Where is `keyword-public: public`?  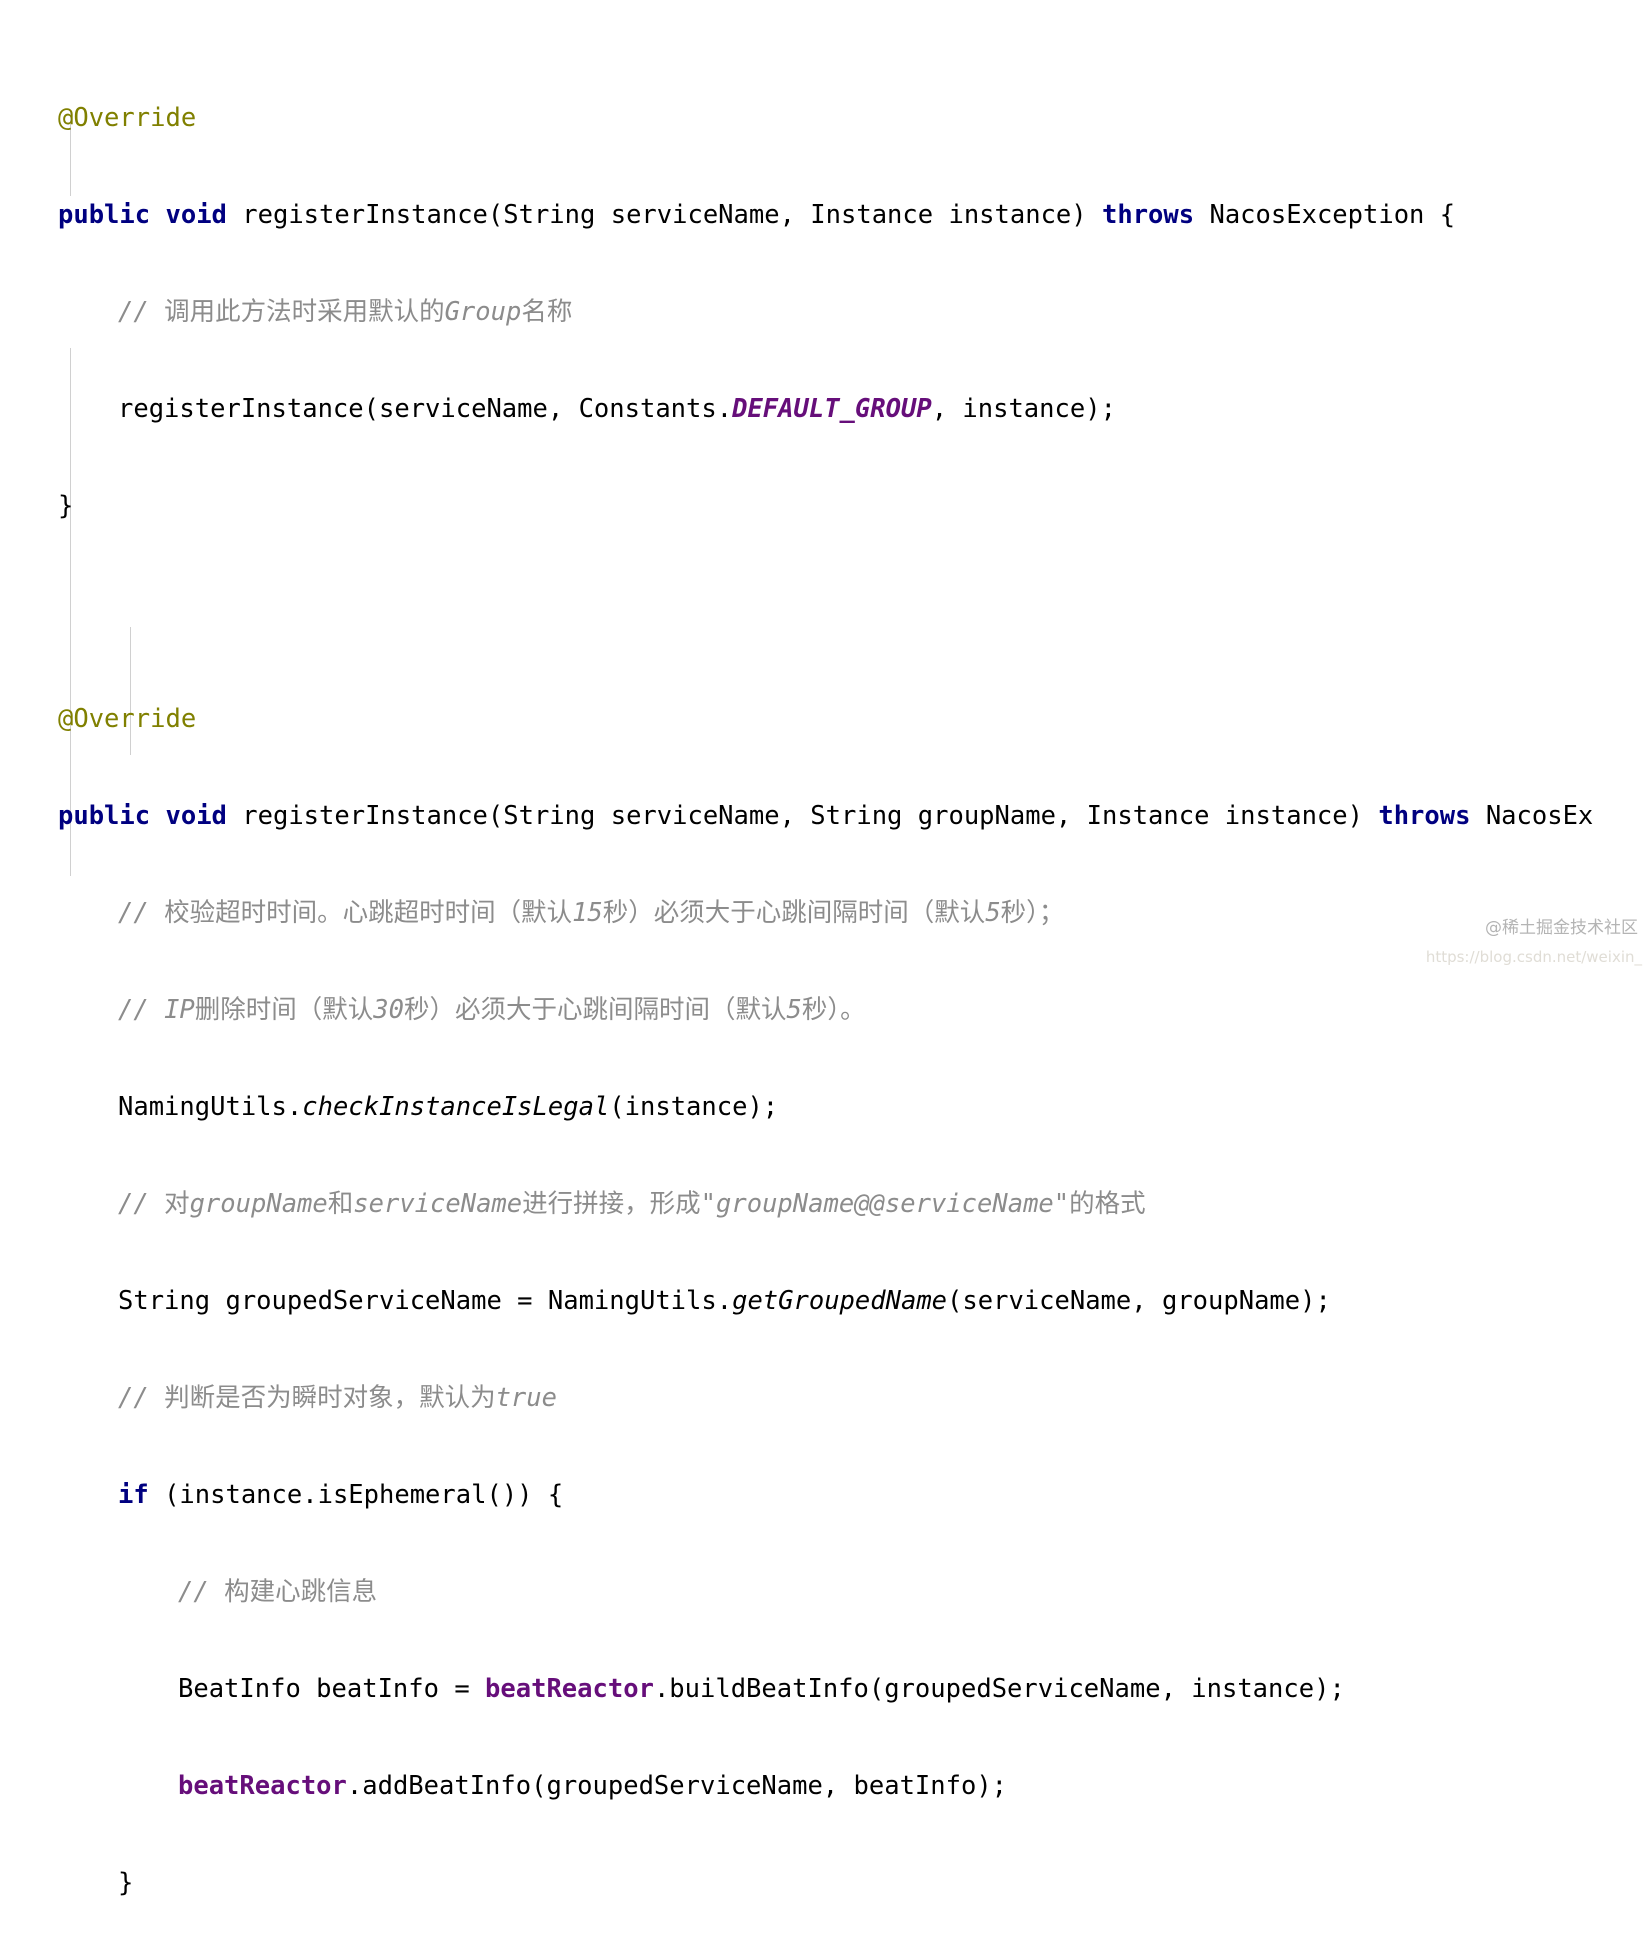 keyword-public: public is located at coordinates (104, 215).